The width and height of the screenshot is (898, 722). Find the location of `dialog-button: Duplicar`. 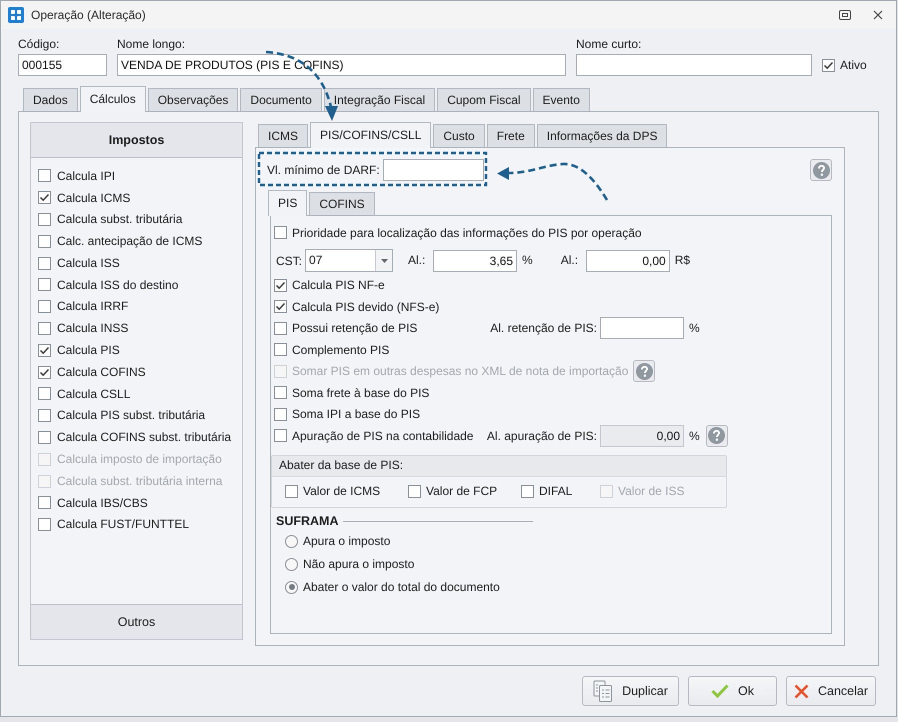

dialog-button: Duplicar is located at coordinates (630, 691).